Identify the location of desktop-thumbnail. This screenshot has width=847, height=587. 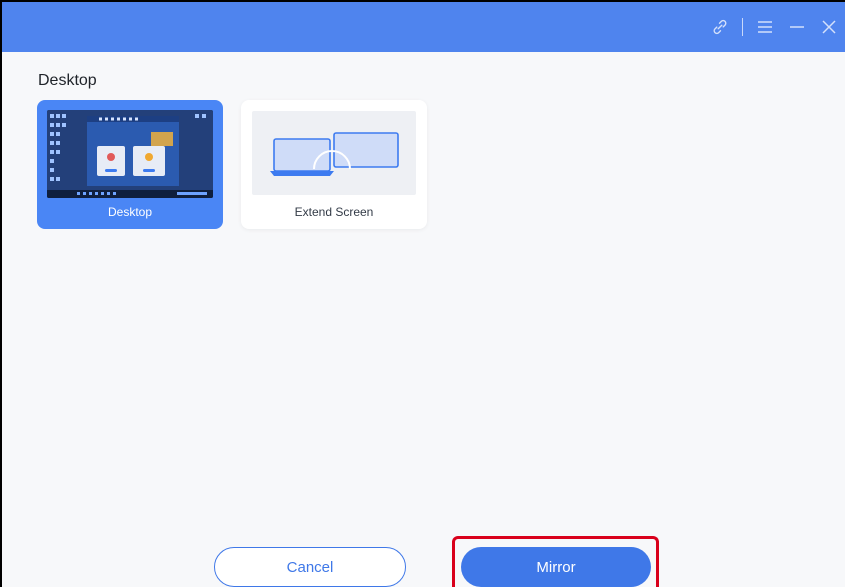
(130, 154).